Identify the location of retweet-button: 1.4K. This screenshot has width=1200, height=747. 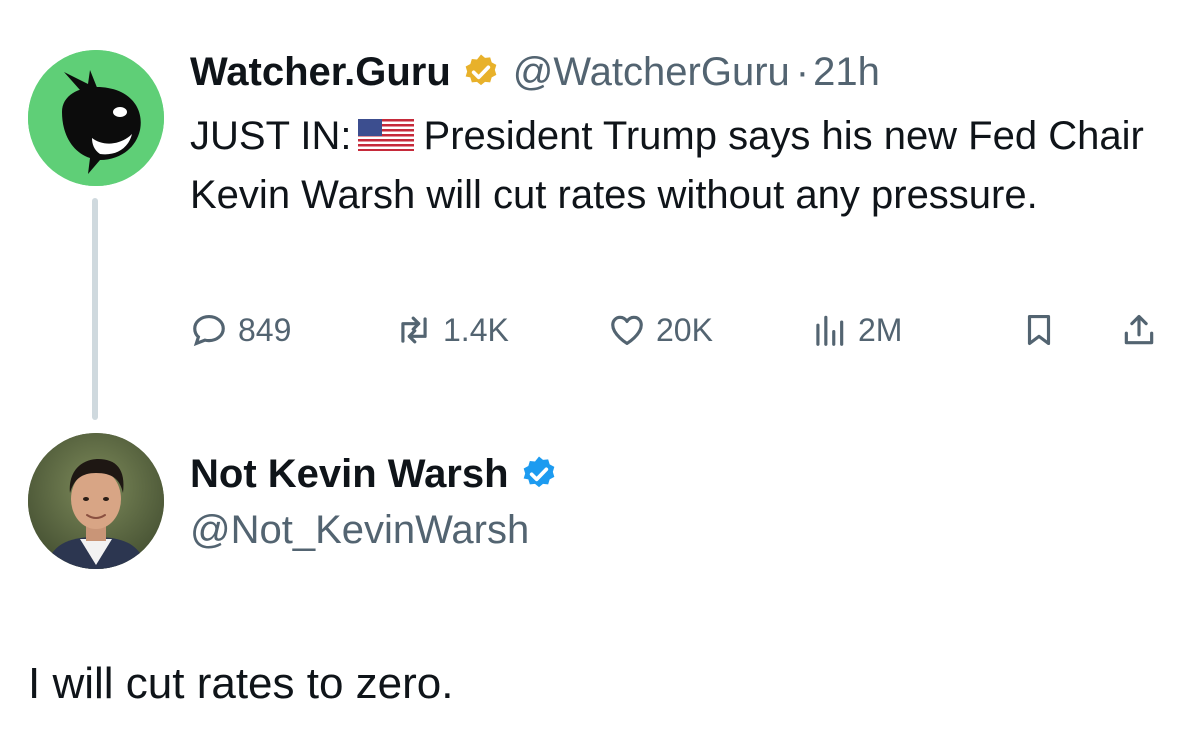
(452, 330).